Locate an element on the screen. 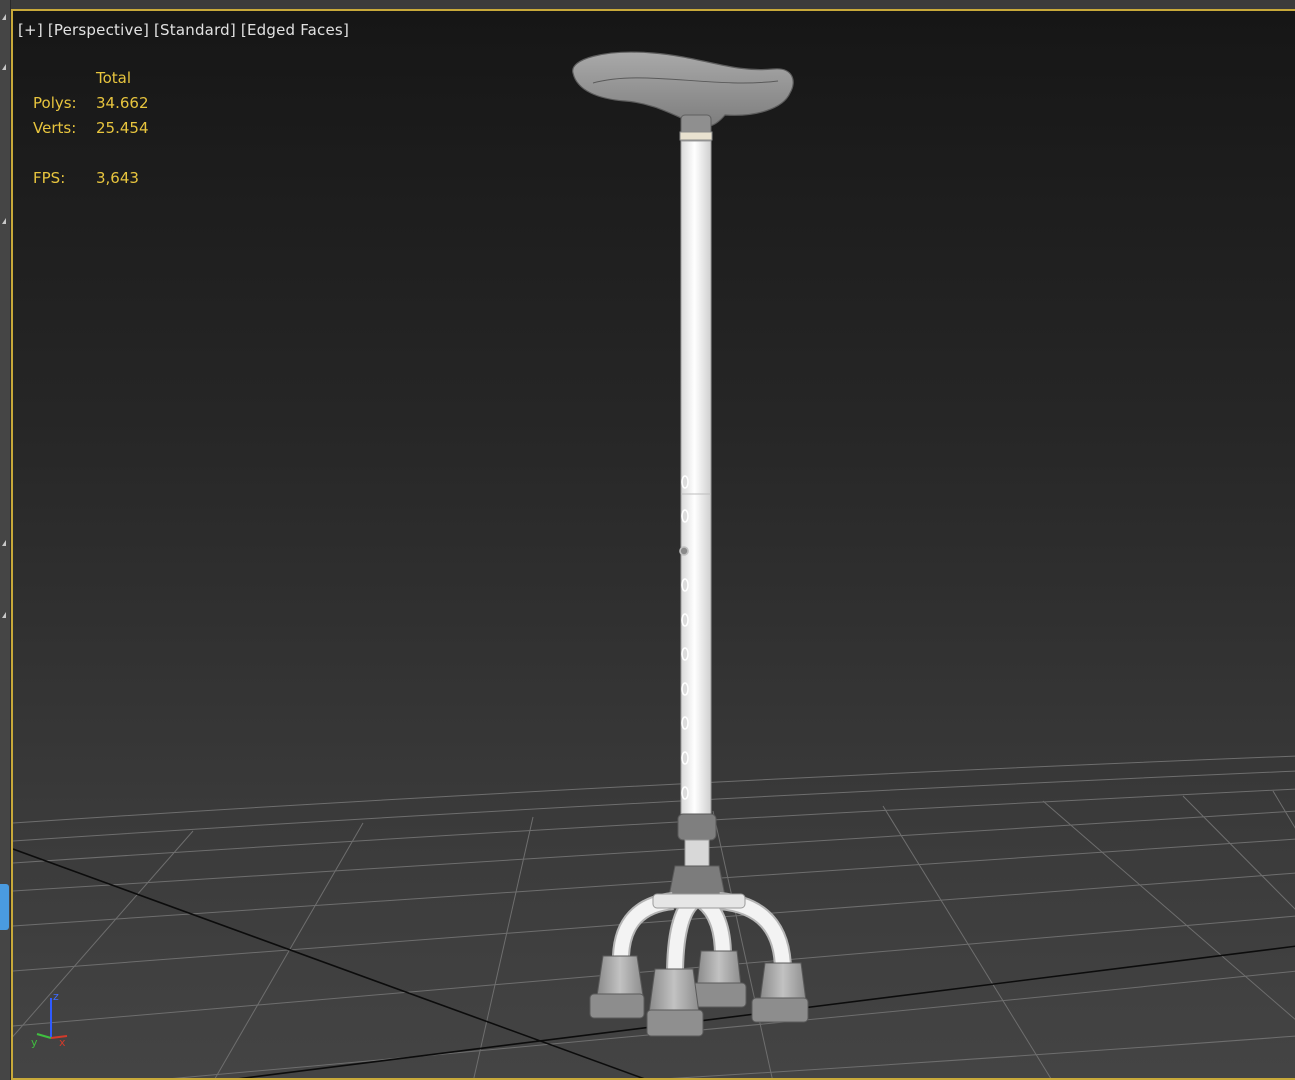  y-axis-line is located at coordinates (44, 1036).